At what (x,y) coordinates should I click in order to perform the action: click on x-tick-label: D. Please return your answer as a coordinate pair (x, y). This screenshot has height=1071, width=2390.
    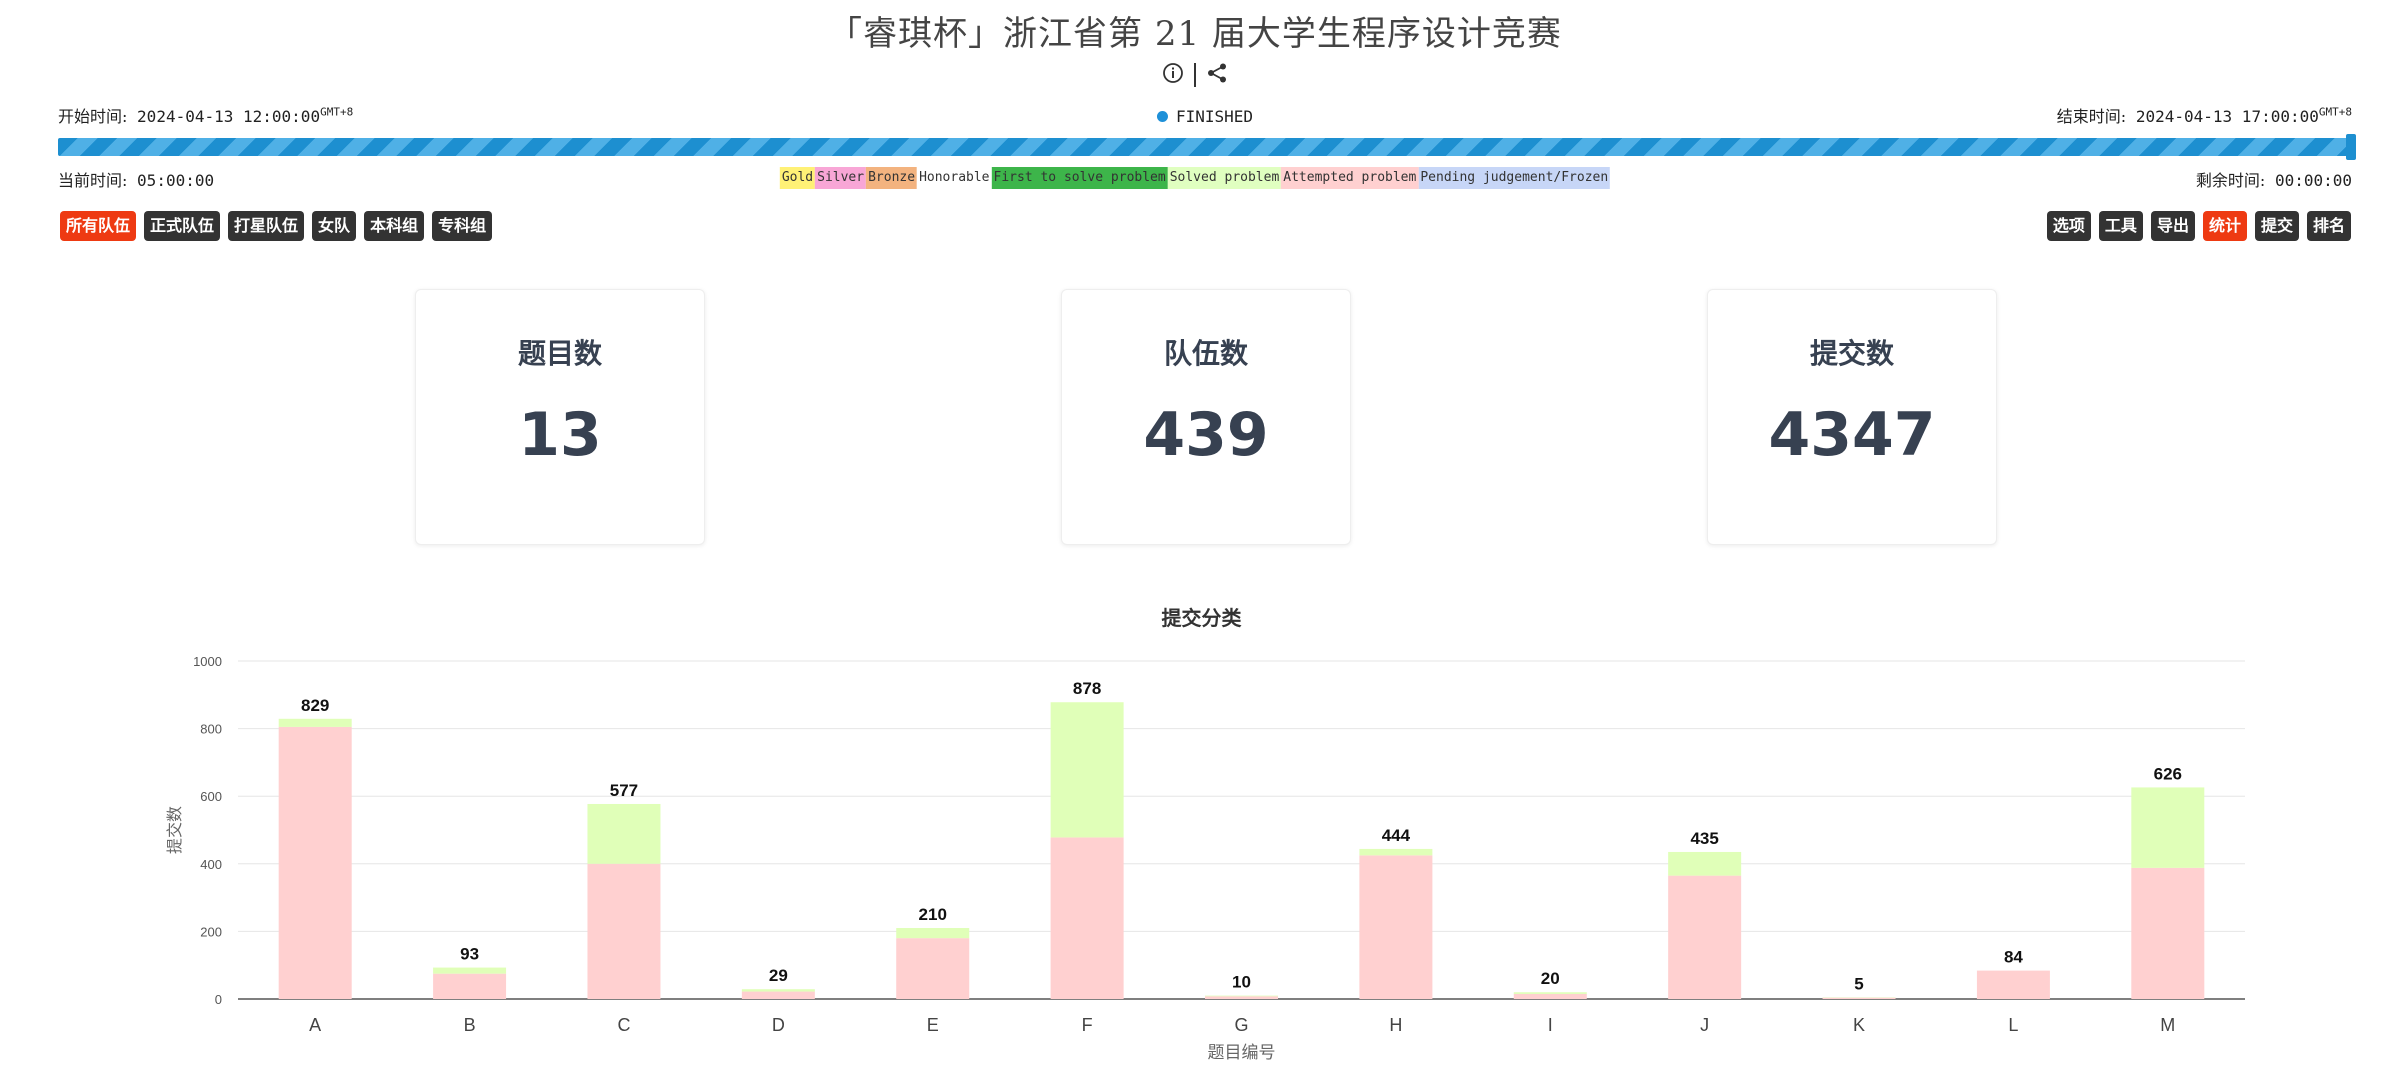
    Looking at the image, I should click on (778, 1025).